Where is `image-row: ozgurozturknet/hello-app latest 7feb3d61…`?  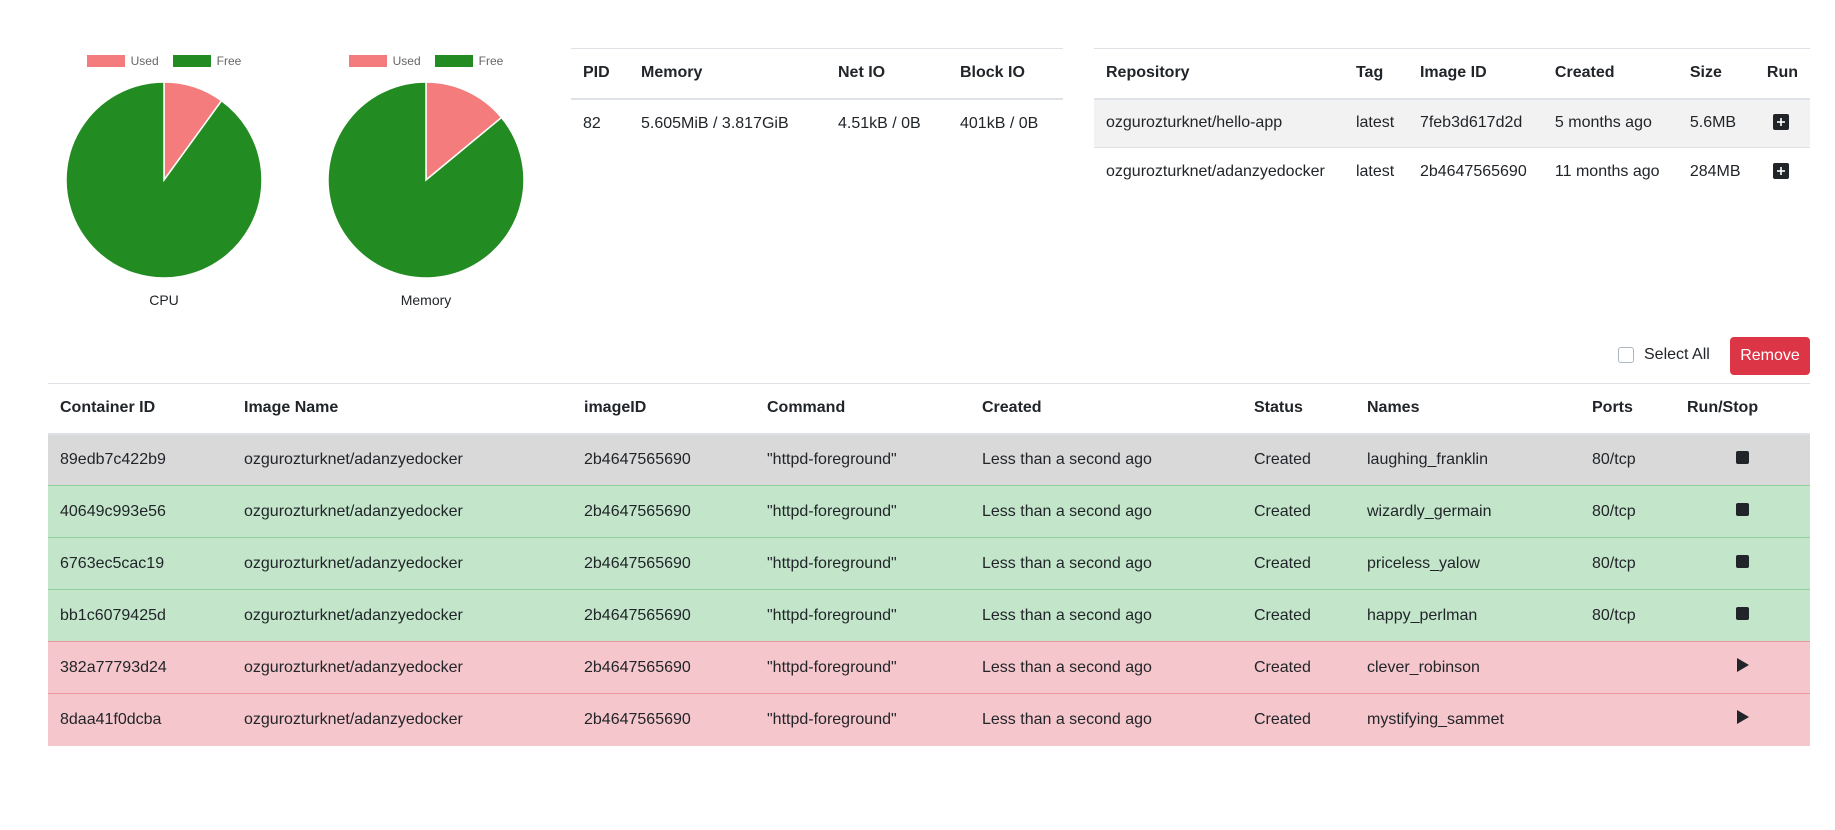
image-row: ozgurozturknet/hello-app latest 7feb3d61… is located at coordinates (1452, 123).